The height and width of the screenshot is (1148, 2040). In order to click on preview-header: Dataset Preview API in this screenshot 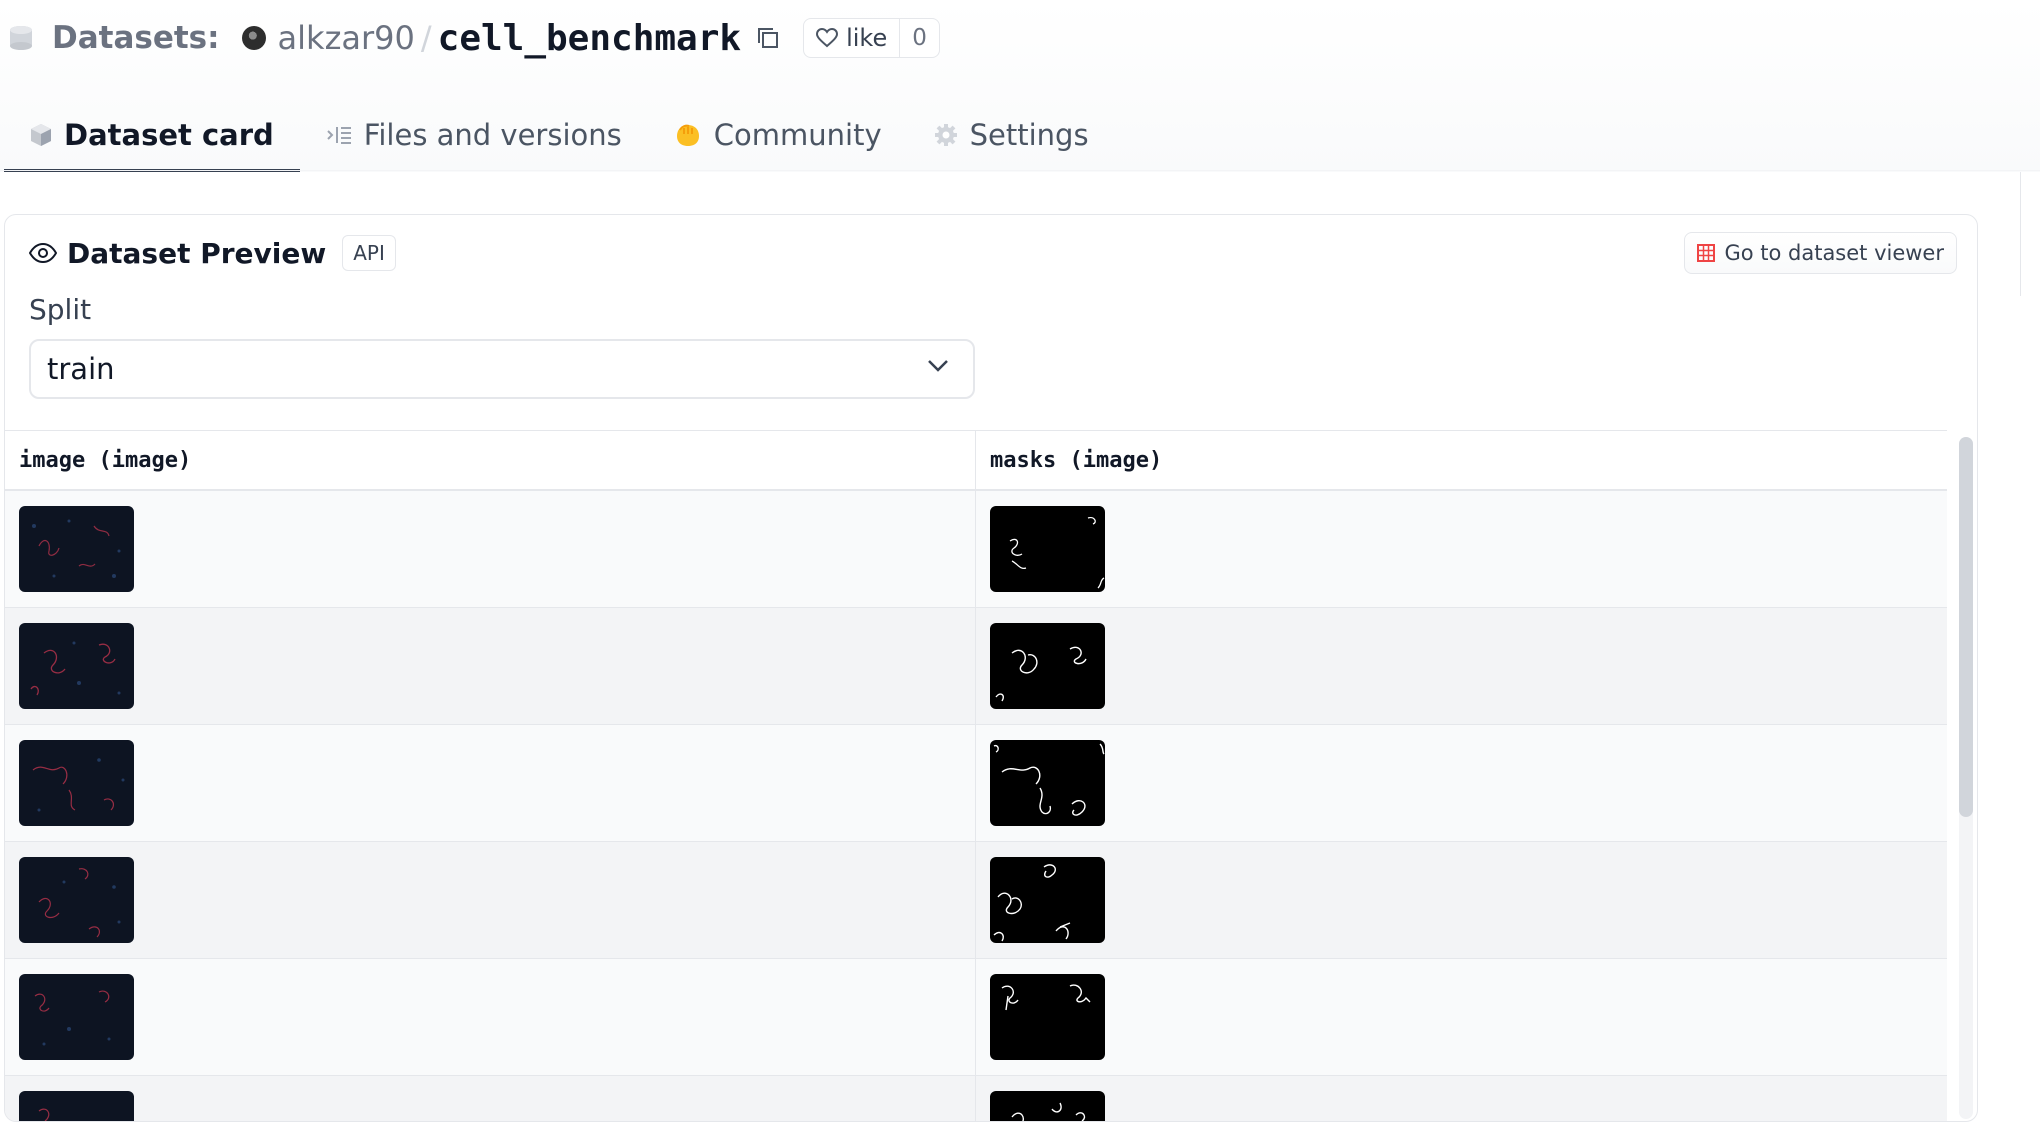, I will do `click(212, 253)`.